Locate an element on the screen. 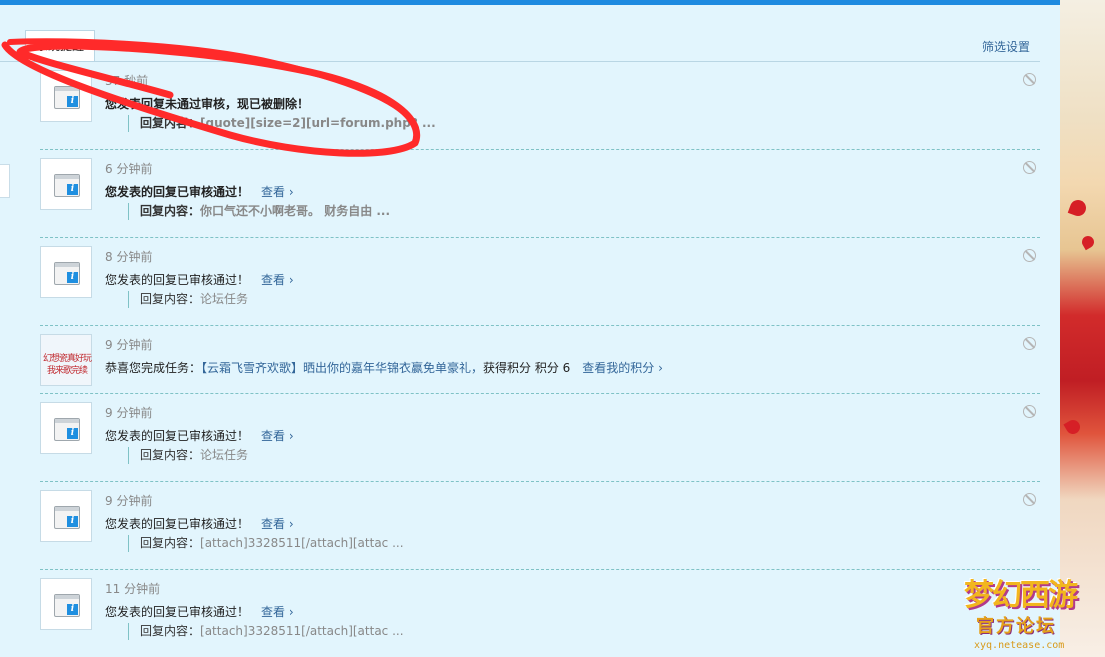 The width and height of the screenshot is (1105, 657). task-avatar-text: 我来歌完续 is located at coordinates (67, 371).